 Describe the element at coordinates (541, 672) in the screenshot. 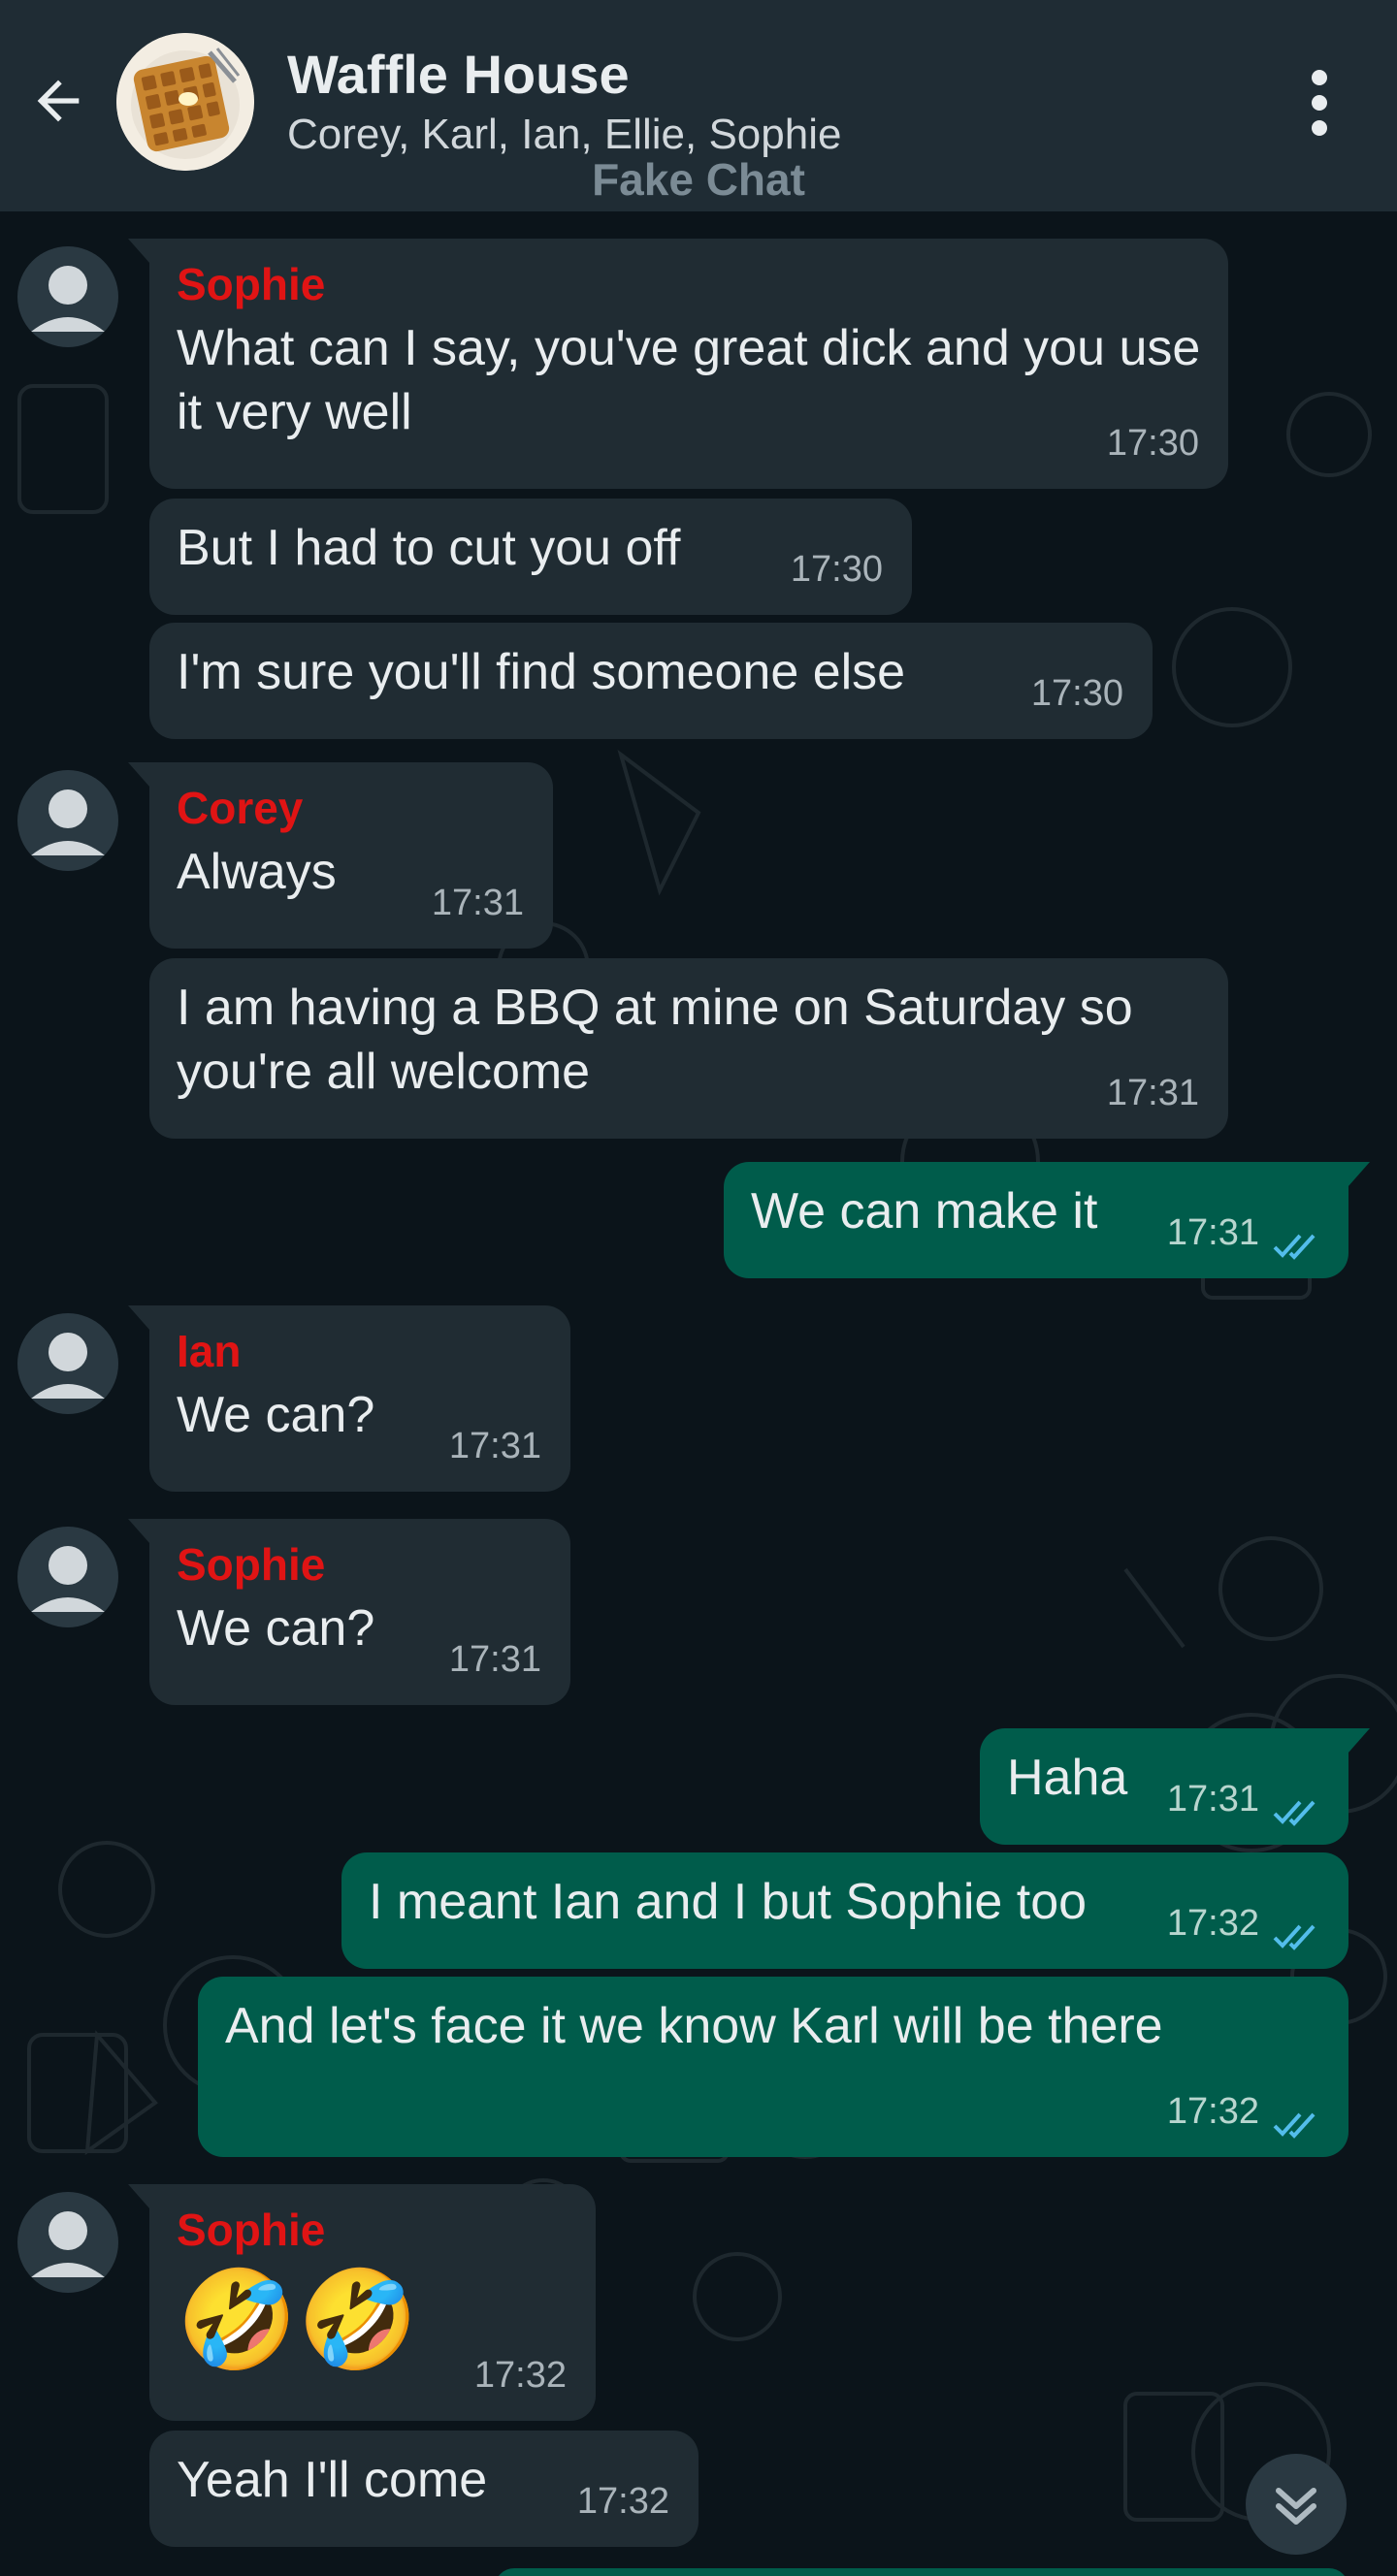

I see `message-text: I'm sure you'll find someone else` at that location.